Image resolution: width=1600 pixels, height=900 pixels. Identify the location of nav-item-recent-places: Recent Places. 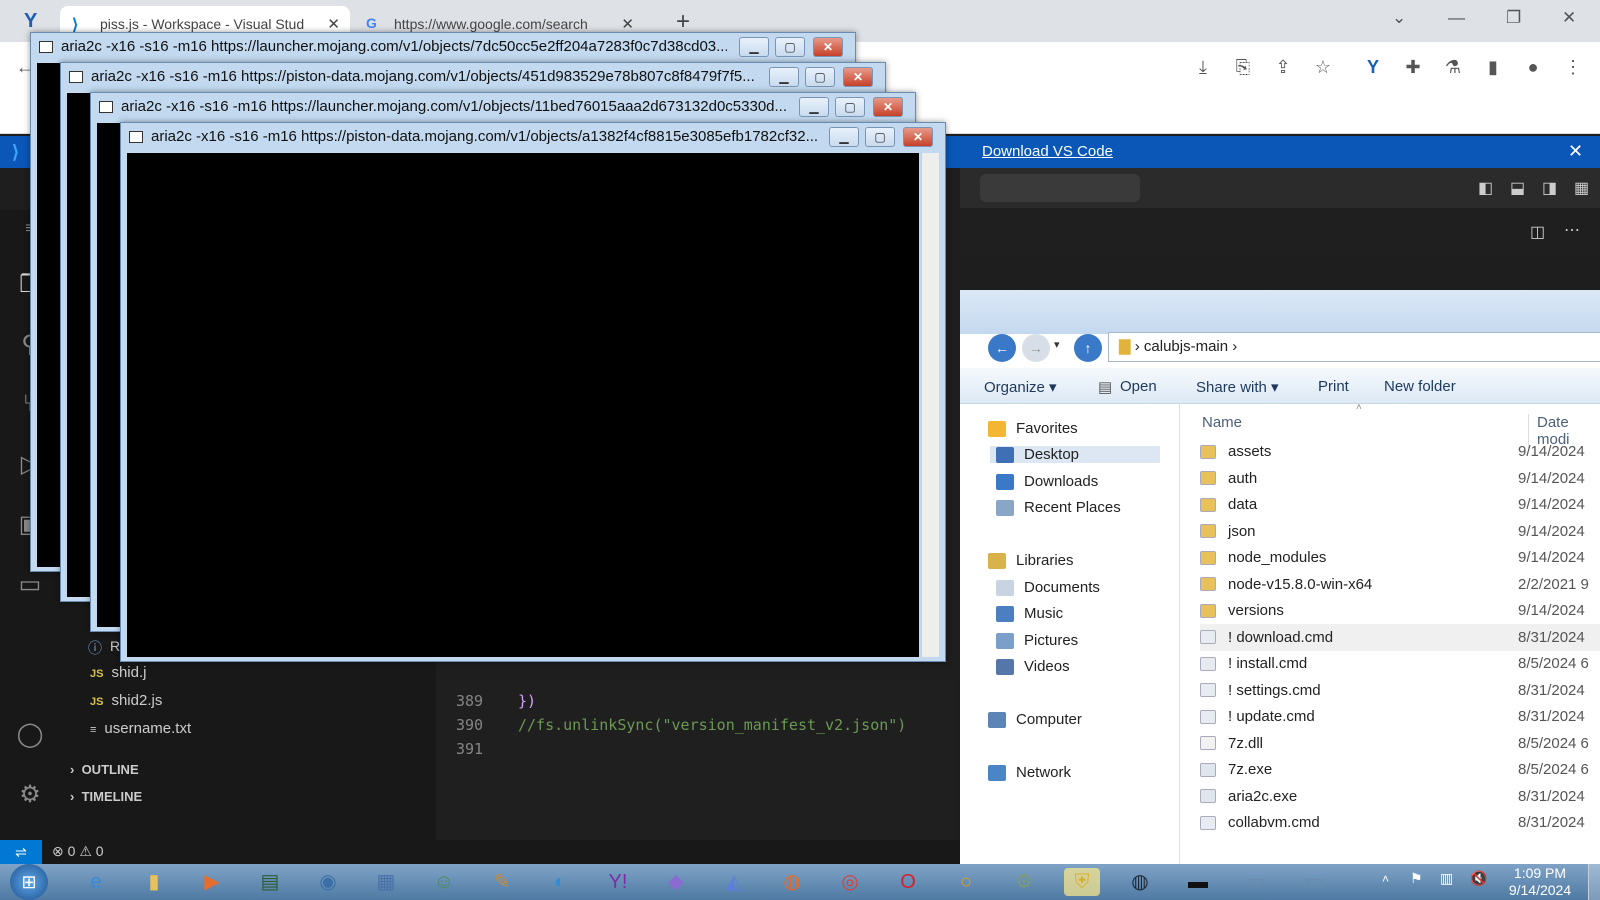
(1058, 507).